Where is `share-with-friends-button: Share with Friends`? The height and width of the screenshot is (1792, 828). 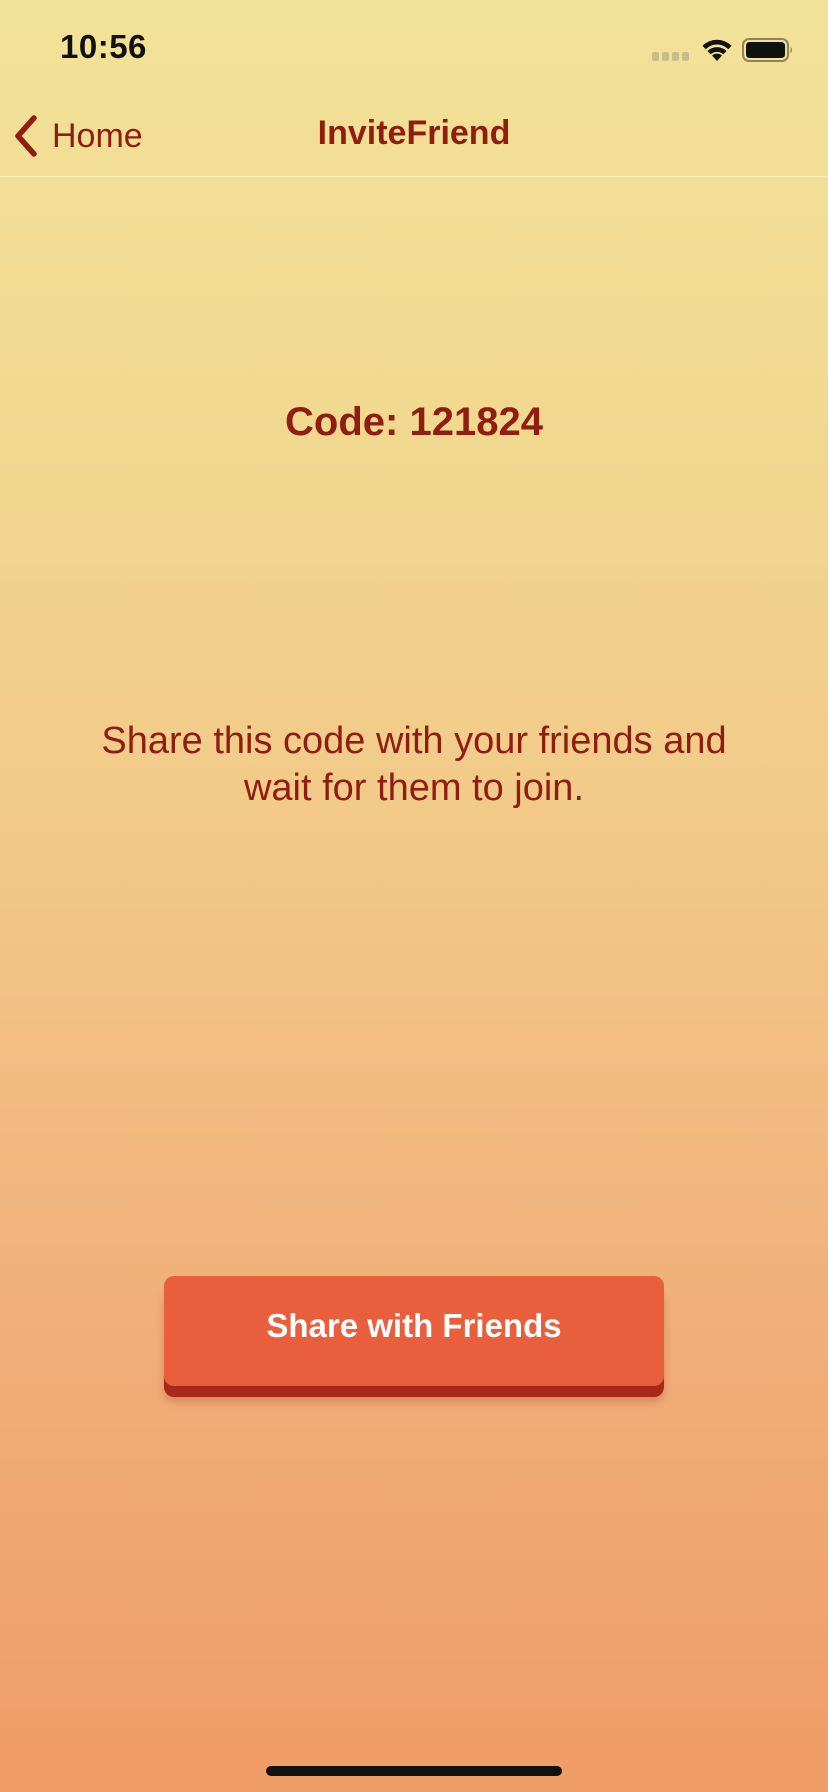
share-with-friends-button: Share with Friends is located at coordinates (414, 1331).